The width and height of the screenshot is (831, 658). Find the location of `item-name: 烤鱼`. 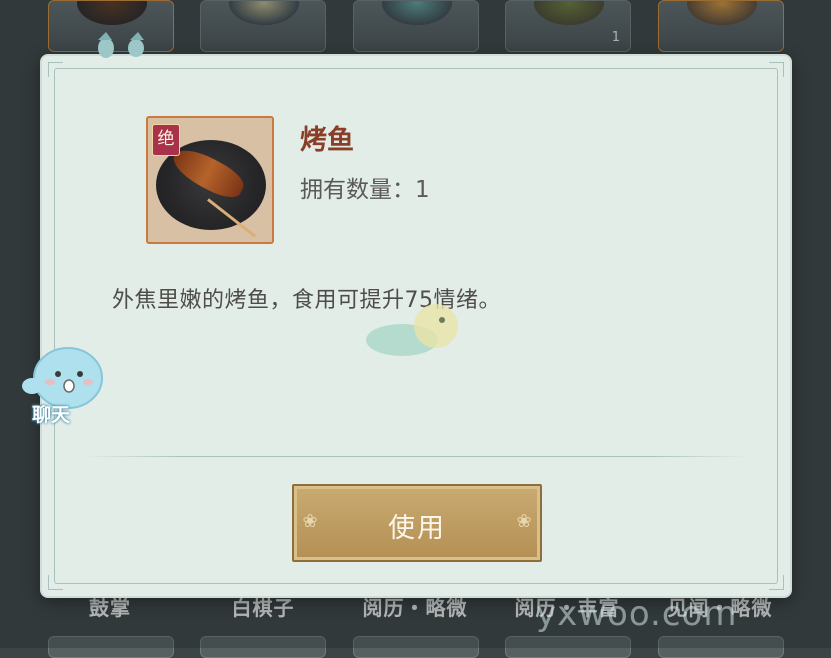

item-name: 烤鱼 is located at coordinates (327, 140).